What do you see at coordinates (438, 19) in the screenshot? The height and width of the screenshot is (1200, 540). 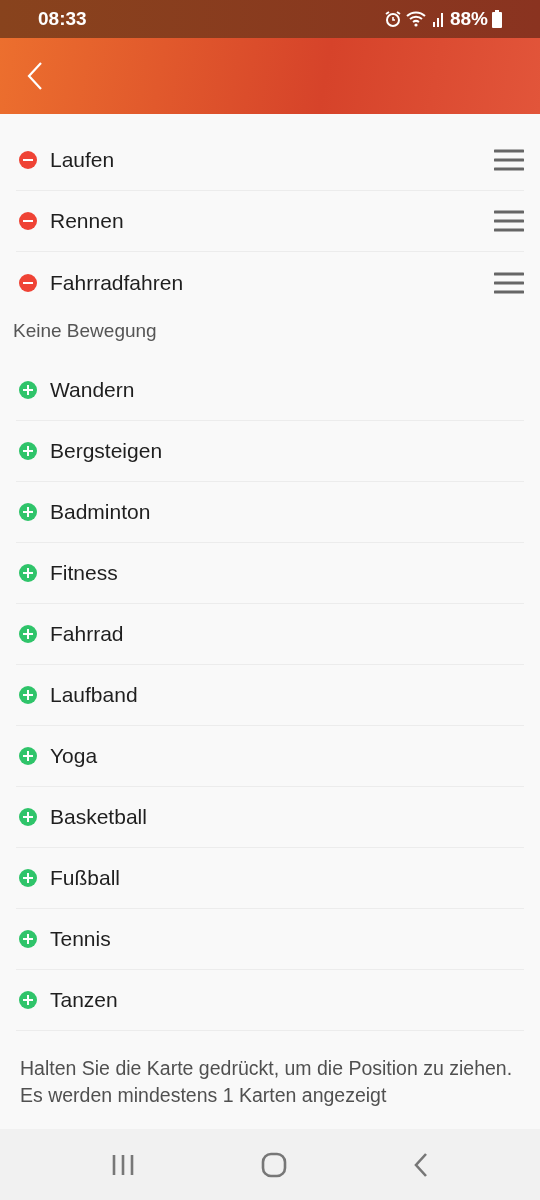 I see `signal-icon` at bounding box center [438, 19].